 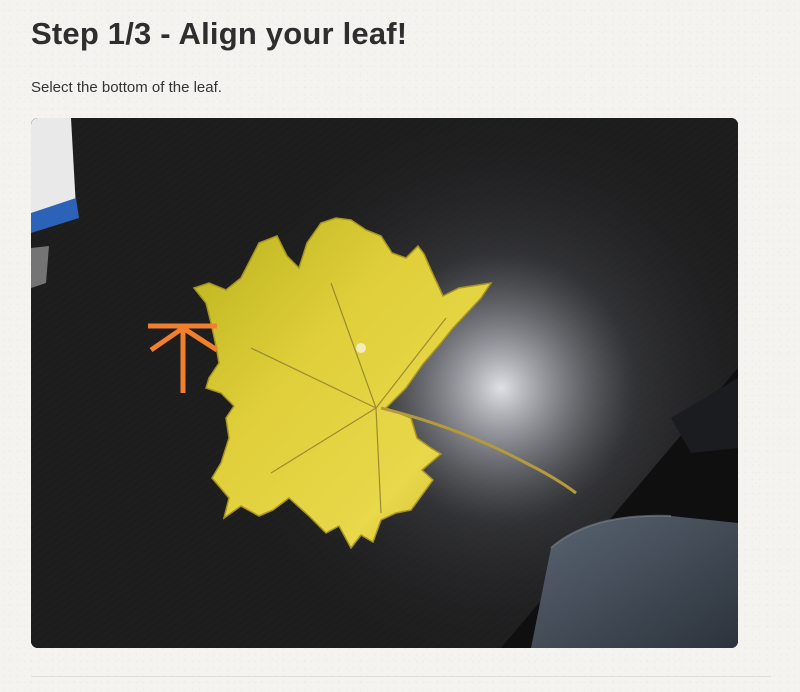 What do you see at coordinates (126, 87) in the screenshot?
I see `instruction-text: Select the bottom of the leaf.` at bounding box center [126, 87].